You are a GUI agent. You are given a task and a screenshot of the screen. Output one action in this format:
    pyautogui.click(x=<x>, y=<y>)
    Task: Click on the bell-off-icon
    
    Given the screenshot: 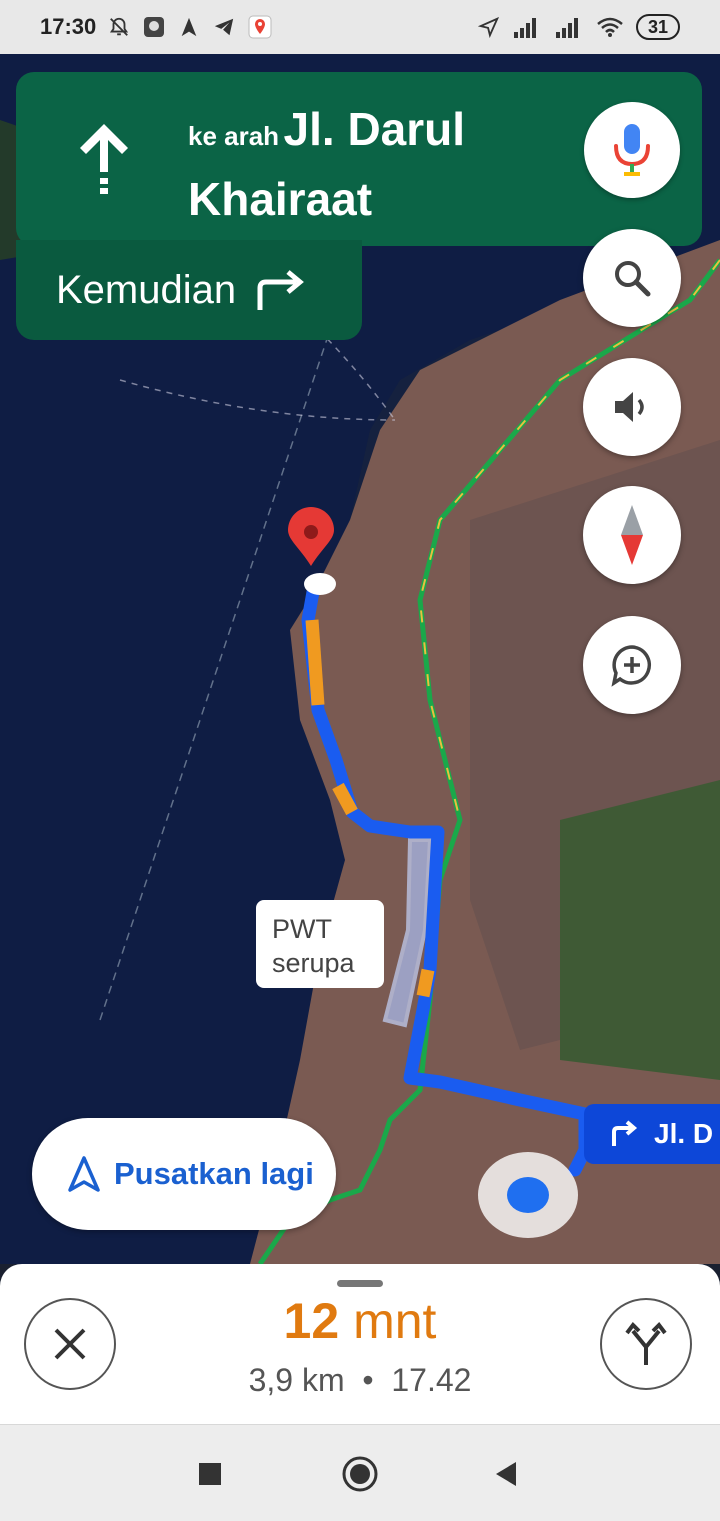 What is the action you would take?
    pyautogui.click(x=119, y=26)
    